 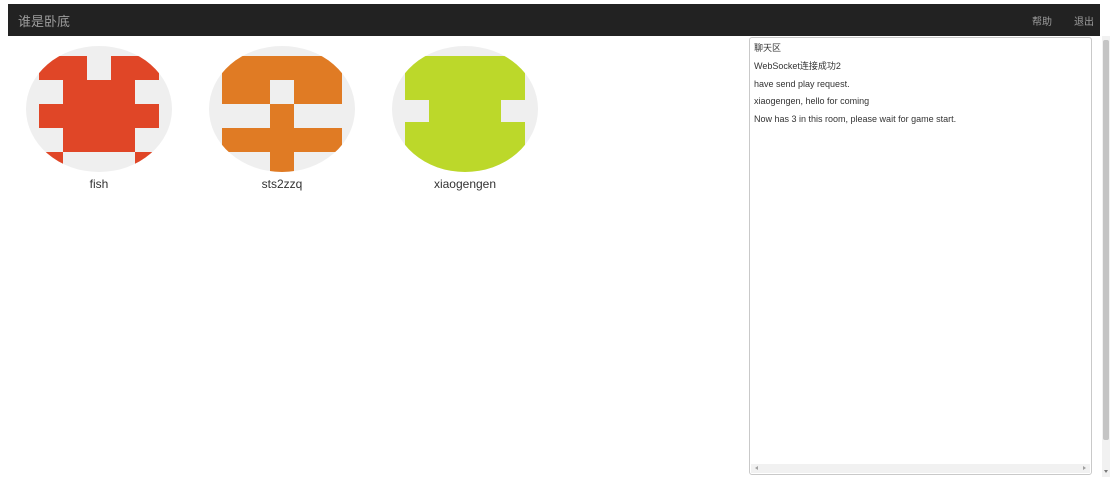 I want to click on player-name: xiaogengen, so click(x=465, y=184).